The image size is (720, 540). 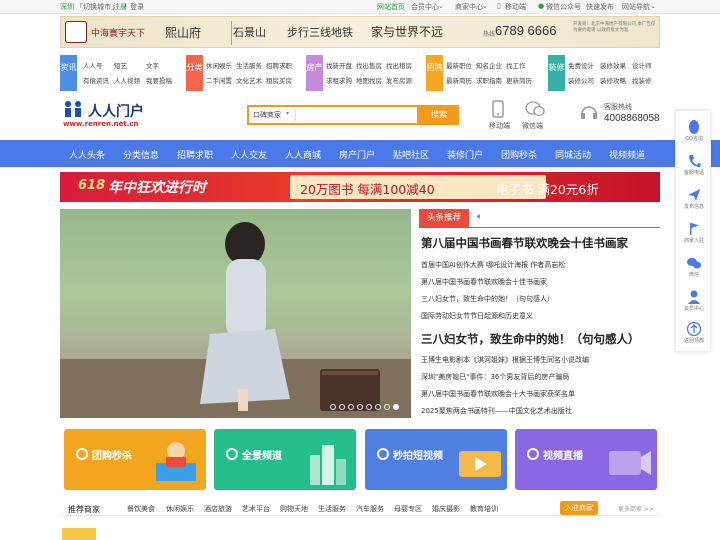 What do you see at coordinates (411, 154) in the screenshot?
I see `nav-item: 贴吧社区` at bounding box center [411, 154].